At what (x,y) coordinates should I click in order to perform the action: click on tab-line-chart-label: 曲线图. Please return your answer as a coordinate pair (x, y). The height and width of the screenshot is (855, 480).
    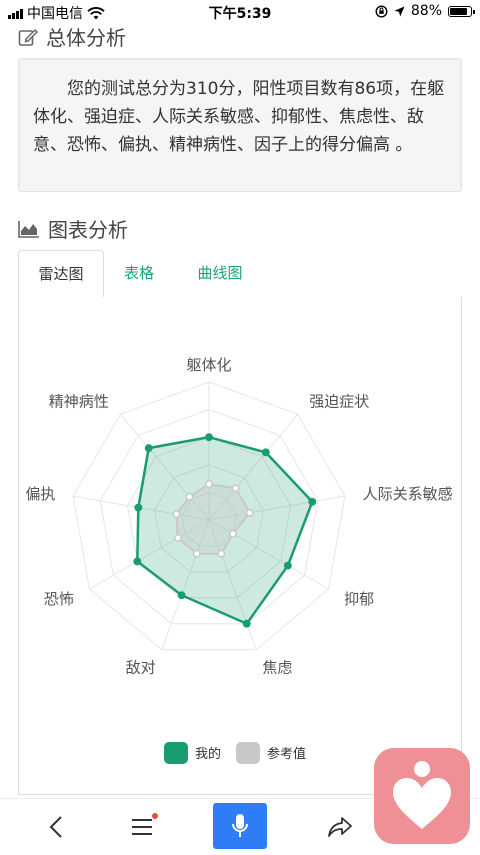
    Looking at the image, I should click on (220, 273).